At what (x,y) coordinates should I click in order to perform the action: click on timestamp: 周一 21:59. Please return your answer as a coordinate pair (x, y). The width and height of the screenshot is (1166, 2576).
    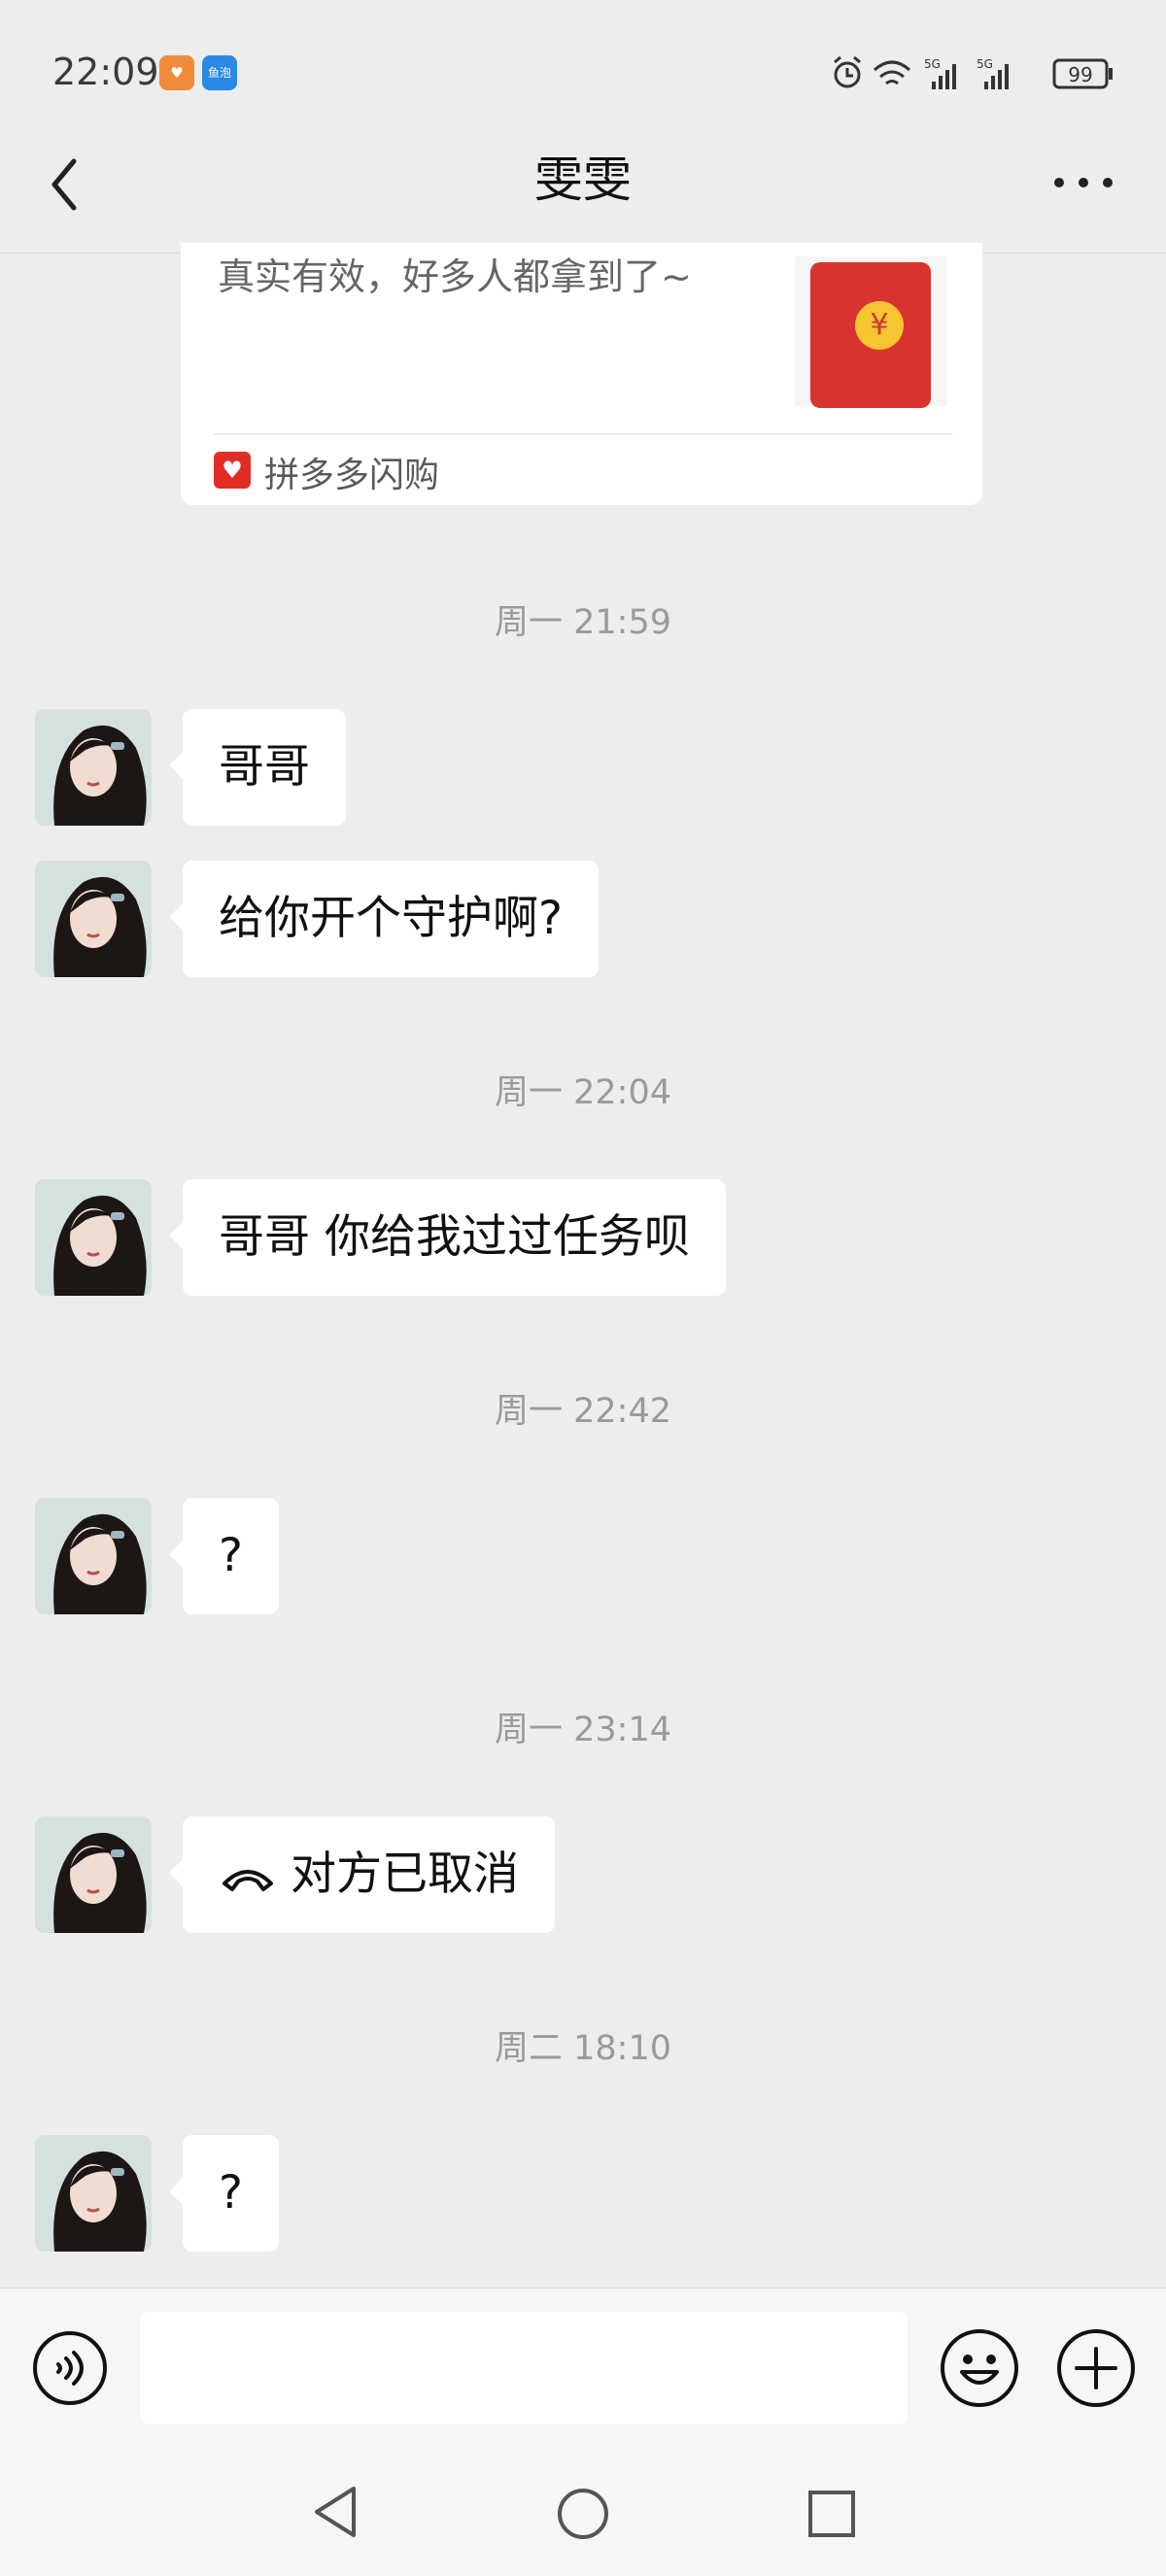
    Looking at the image, I should click on (583, 622).